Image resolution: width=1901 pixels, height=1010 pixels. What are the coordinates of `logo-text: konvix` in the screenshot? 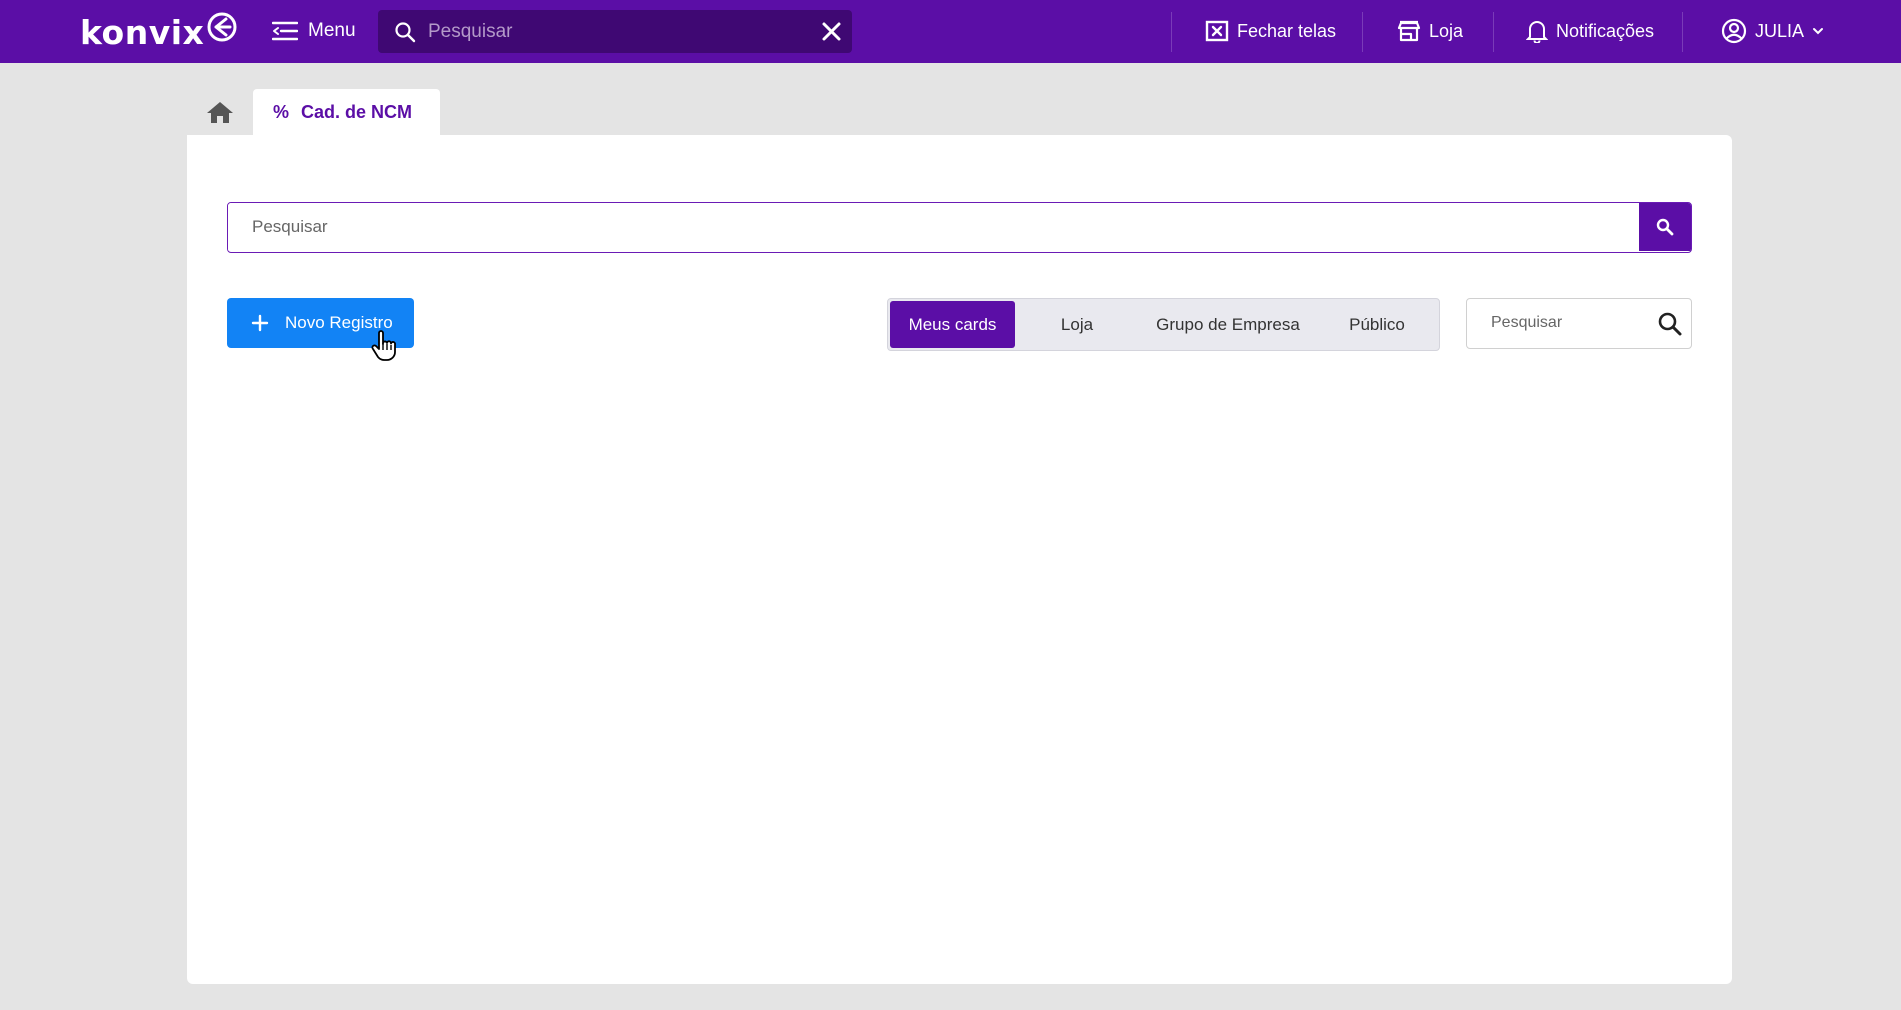 It's located at (142, 32).